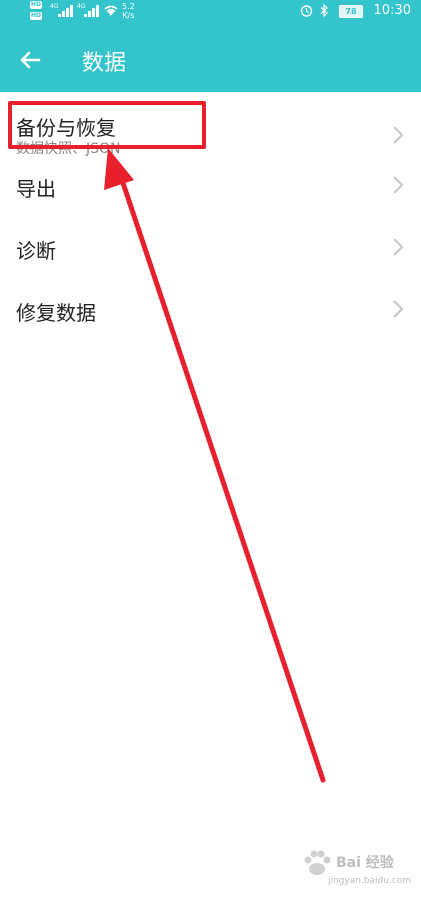 This screenshot has height=905, width=421. Describe the element at coordinates (210, 249) in the screenshot. I see `list-item-diagnose: 诊断` at that location.